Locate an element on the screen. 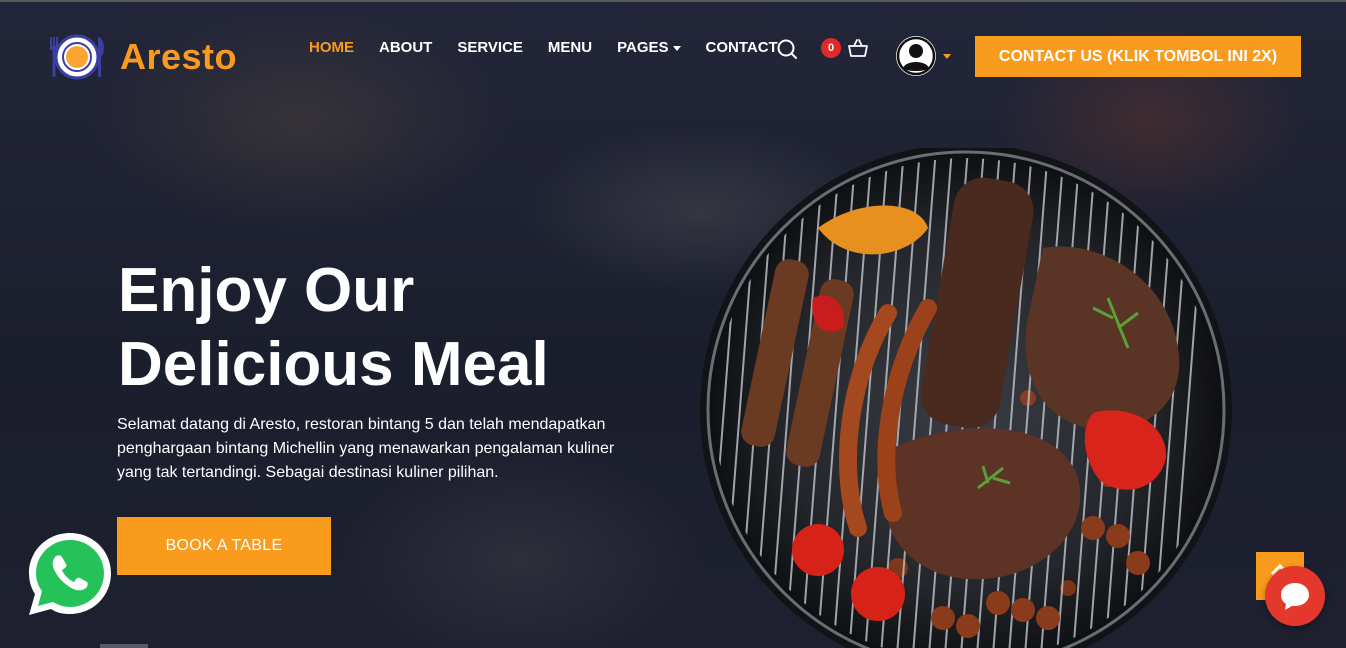 Image resolution: width=1346 pixels, height=648 pixels. nav-item-pages-label: PAGES is located at coordinates (643, 47).